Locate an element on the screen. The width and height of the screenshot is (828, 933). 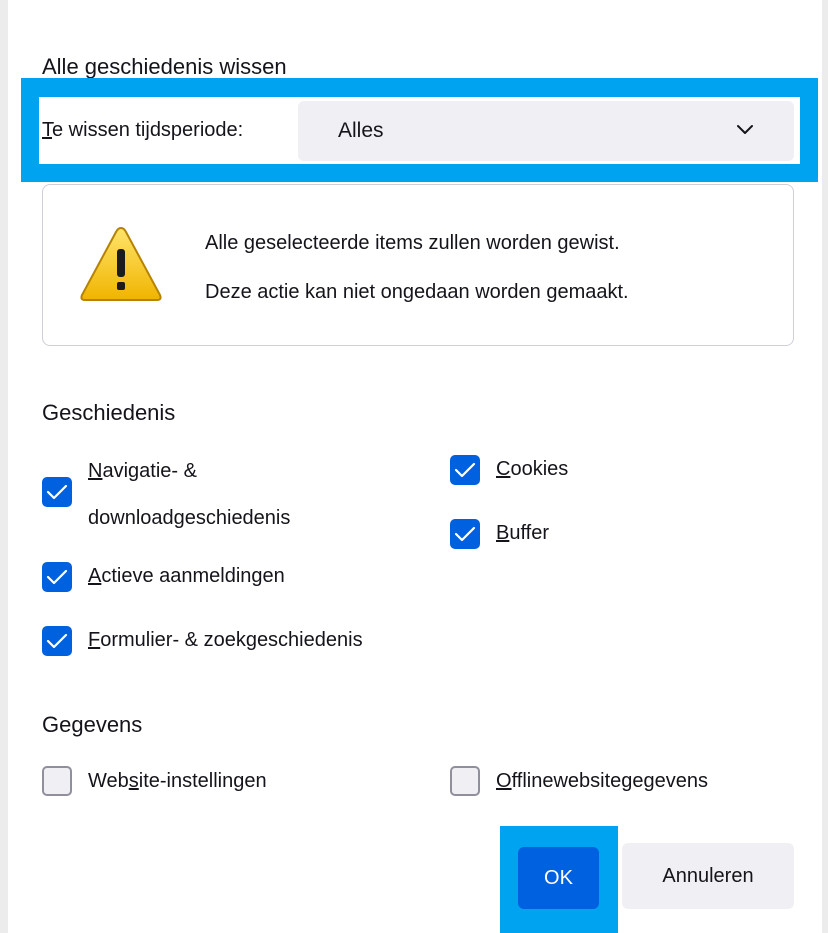
label-site-settings: Website-instellingen is located at coordinates (177, 781).